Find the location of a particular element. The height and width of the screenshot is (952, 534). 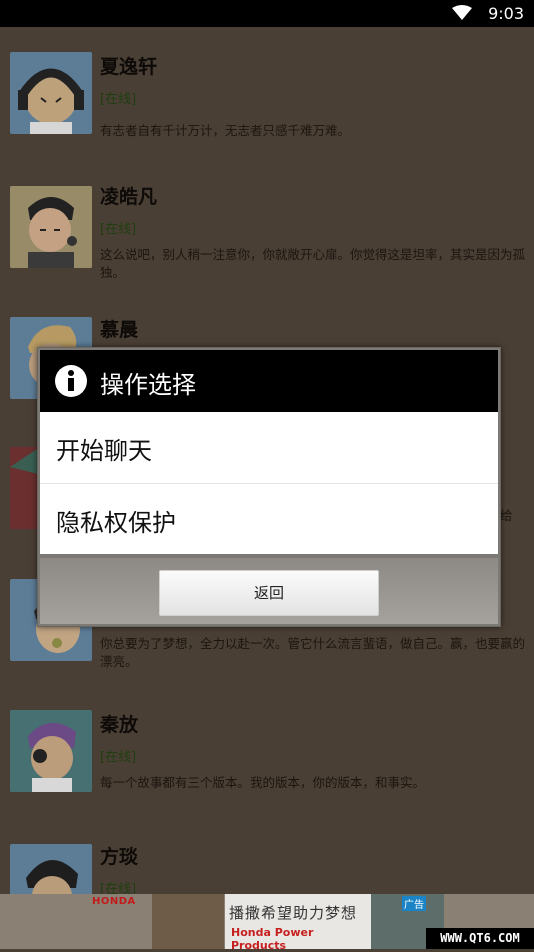

ad-image is located at coordinates (188, 921).